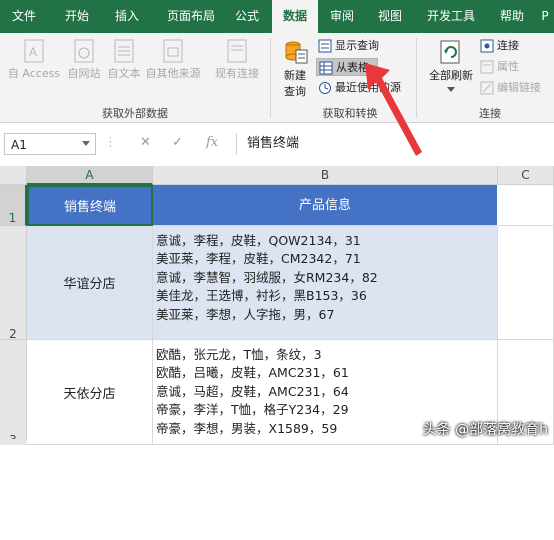  I want to click on new-query-button: 新建 查询, so click(295, 68).